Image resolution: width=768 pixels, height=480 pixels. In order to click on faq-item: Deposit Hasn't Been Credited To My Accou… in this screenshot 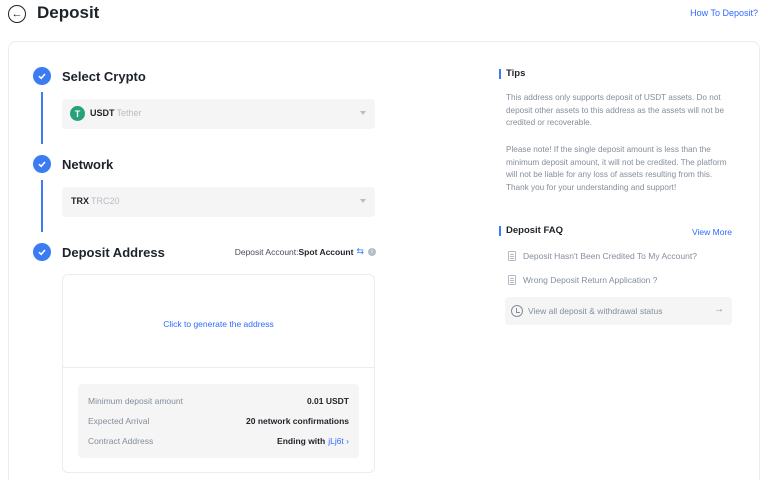, I will do `click(602, 256)`.